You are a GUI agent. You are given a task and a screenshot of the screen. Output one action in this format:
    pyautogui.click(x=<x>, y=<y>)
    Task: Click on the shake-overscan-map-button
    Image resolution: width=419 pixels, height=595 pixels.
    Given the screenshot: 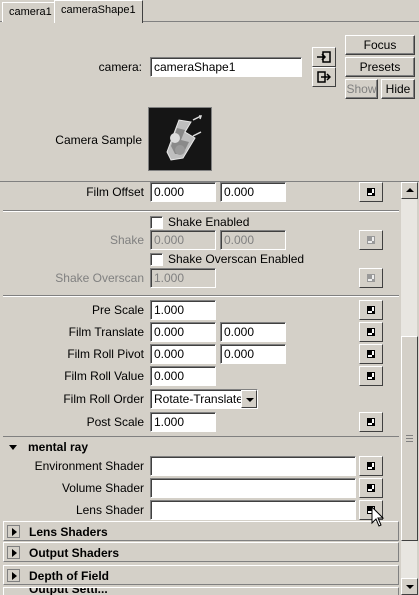 What is the action you would take?
    pyautogui.click(x=371, y=278)
    